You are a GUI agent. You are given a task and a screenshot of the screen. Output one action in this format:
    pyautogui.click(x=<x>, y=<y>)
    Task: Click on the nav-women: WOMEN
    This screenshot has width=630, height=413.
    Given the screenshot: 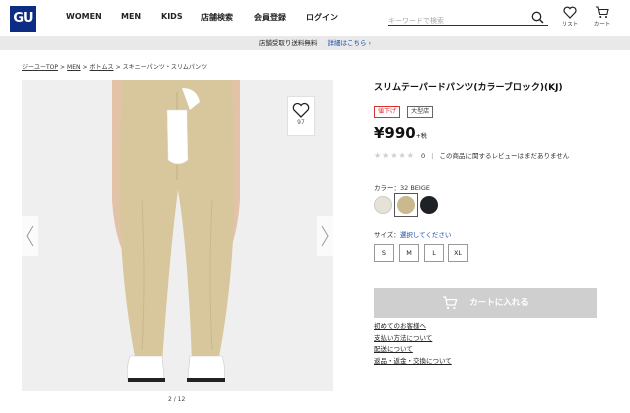 What is the action you would take?
    pyautogui.click(x=84, y=16)
    